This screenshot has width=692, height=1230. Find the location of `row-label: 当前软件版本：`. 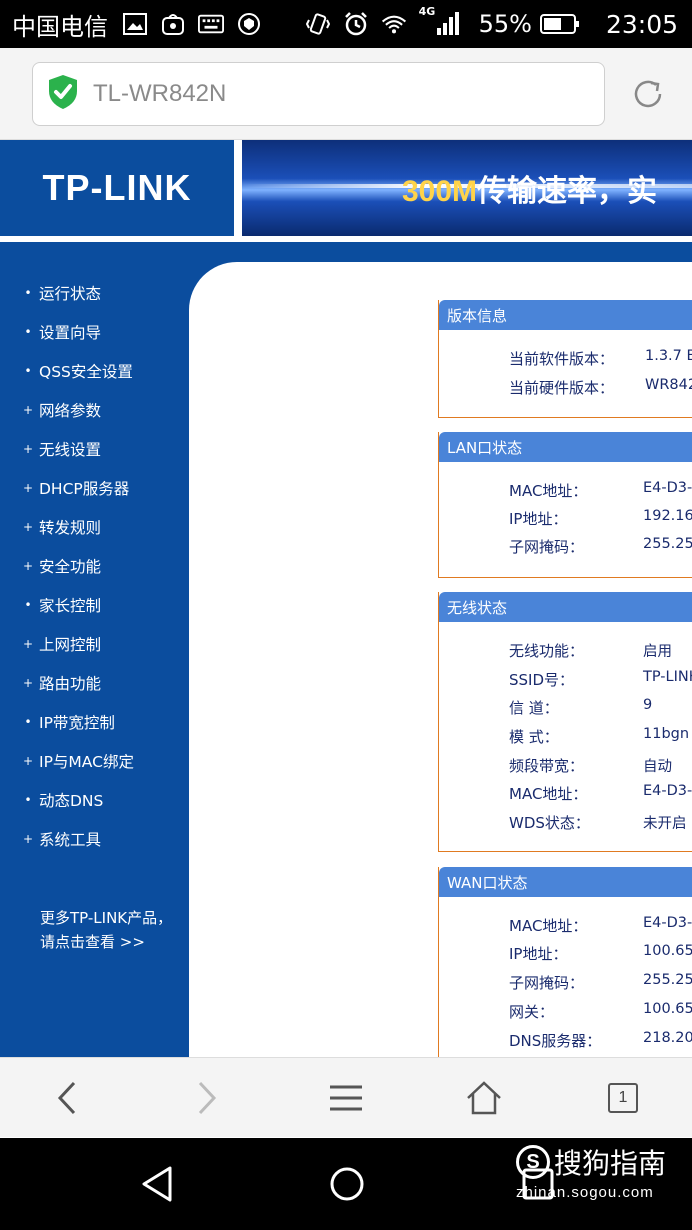

row-label: 当前软件版本： is located at coordinates (562, 359).